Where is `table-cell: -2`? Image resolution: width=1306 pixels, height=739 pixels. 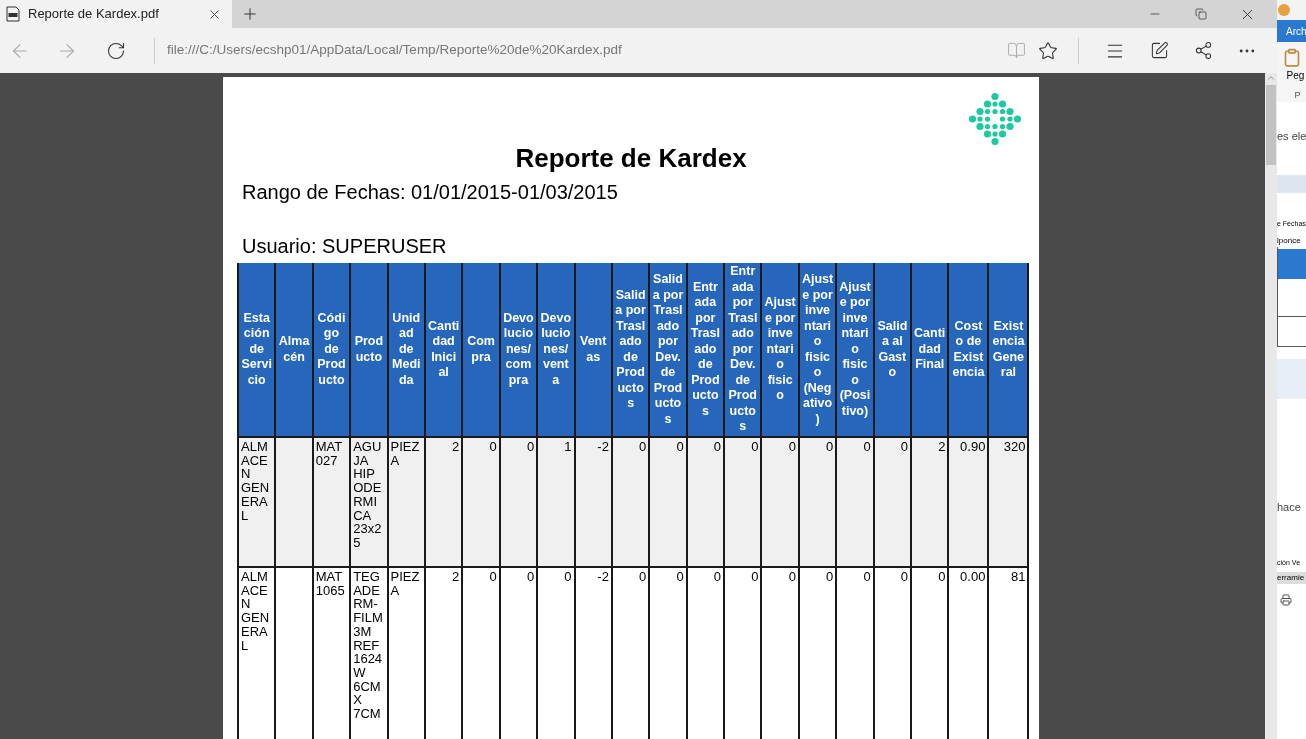 table-cell: -2 is located at coordinates (593, 502).